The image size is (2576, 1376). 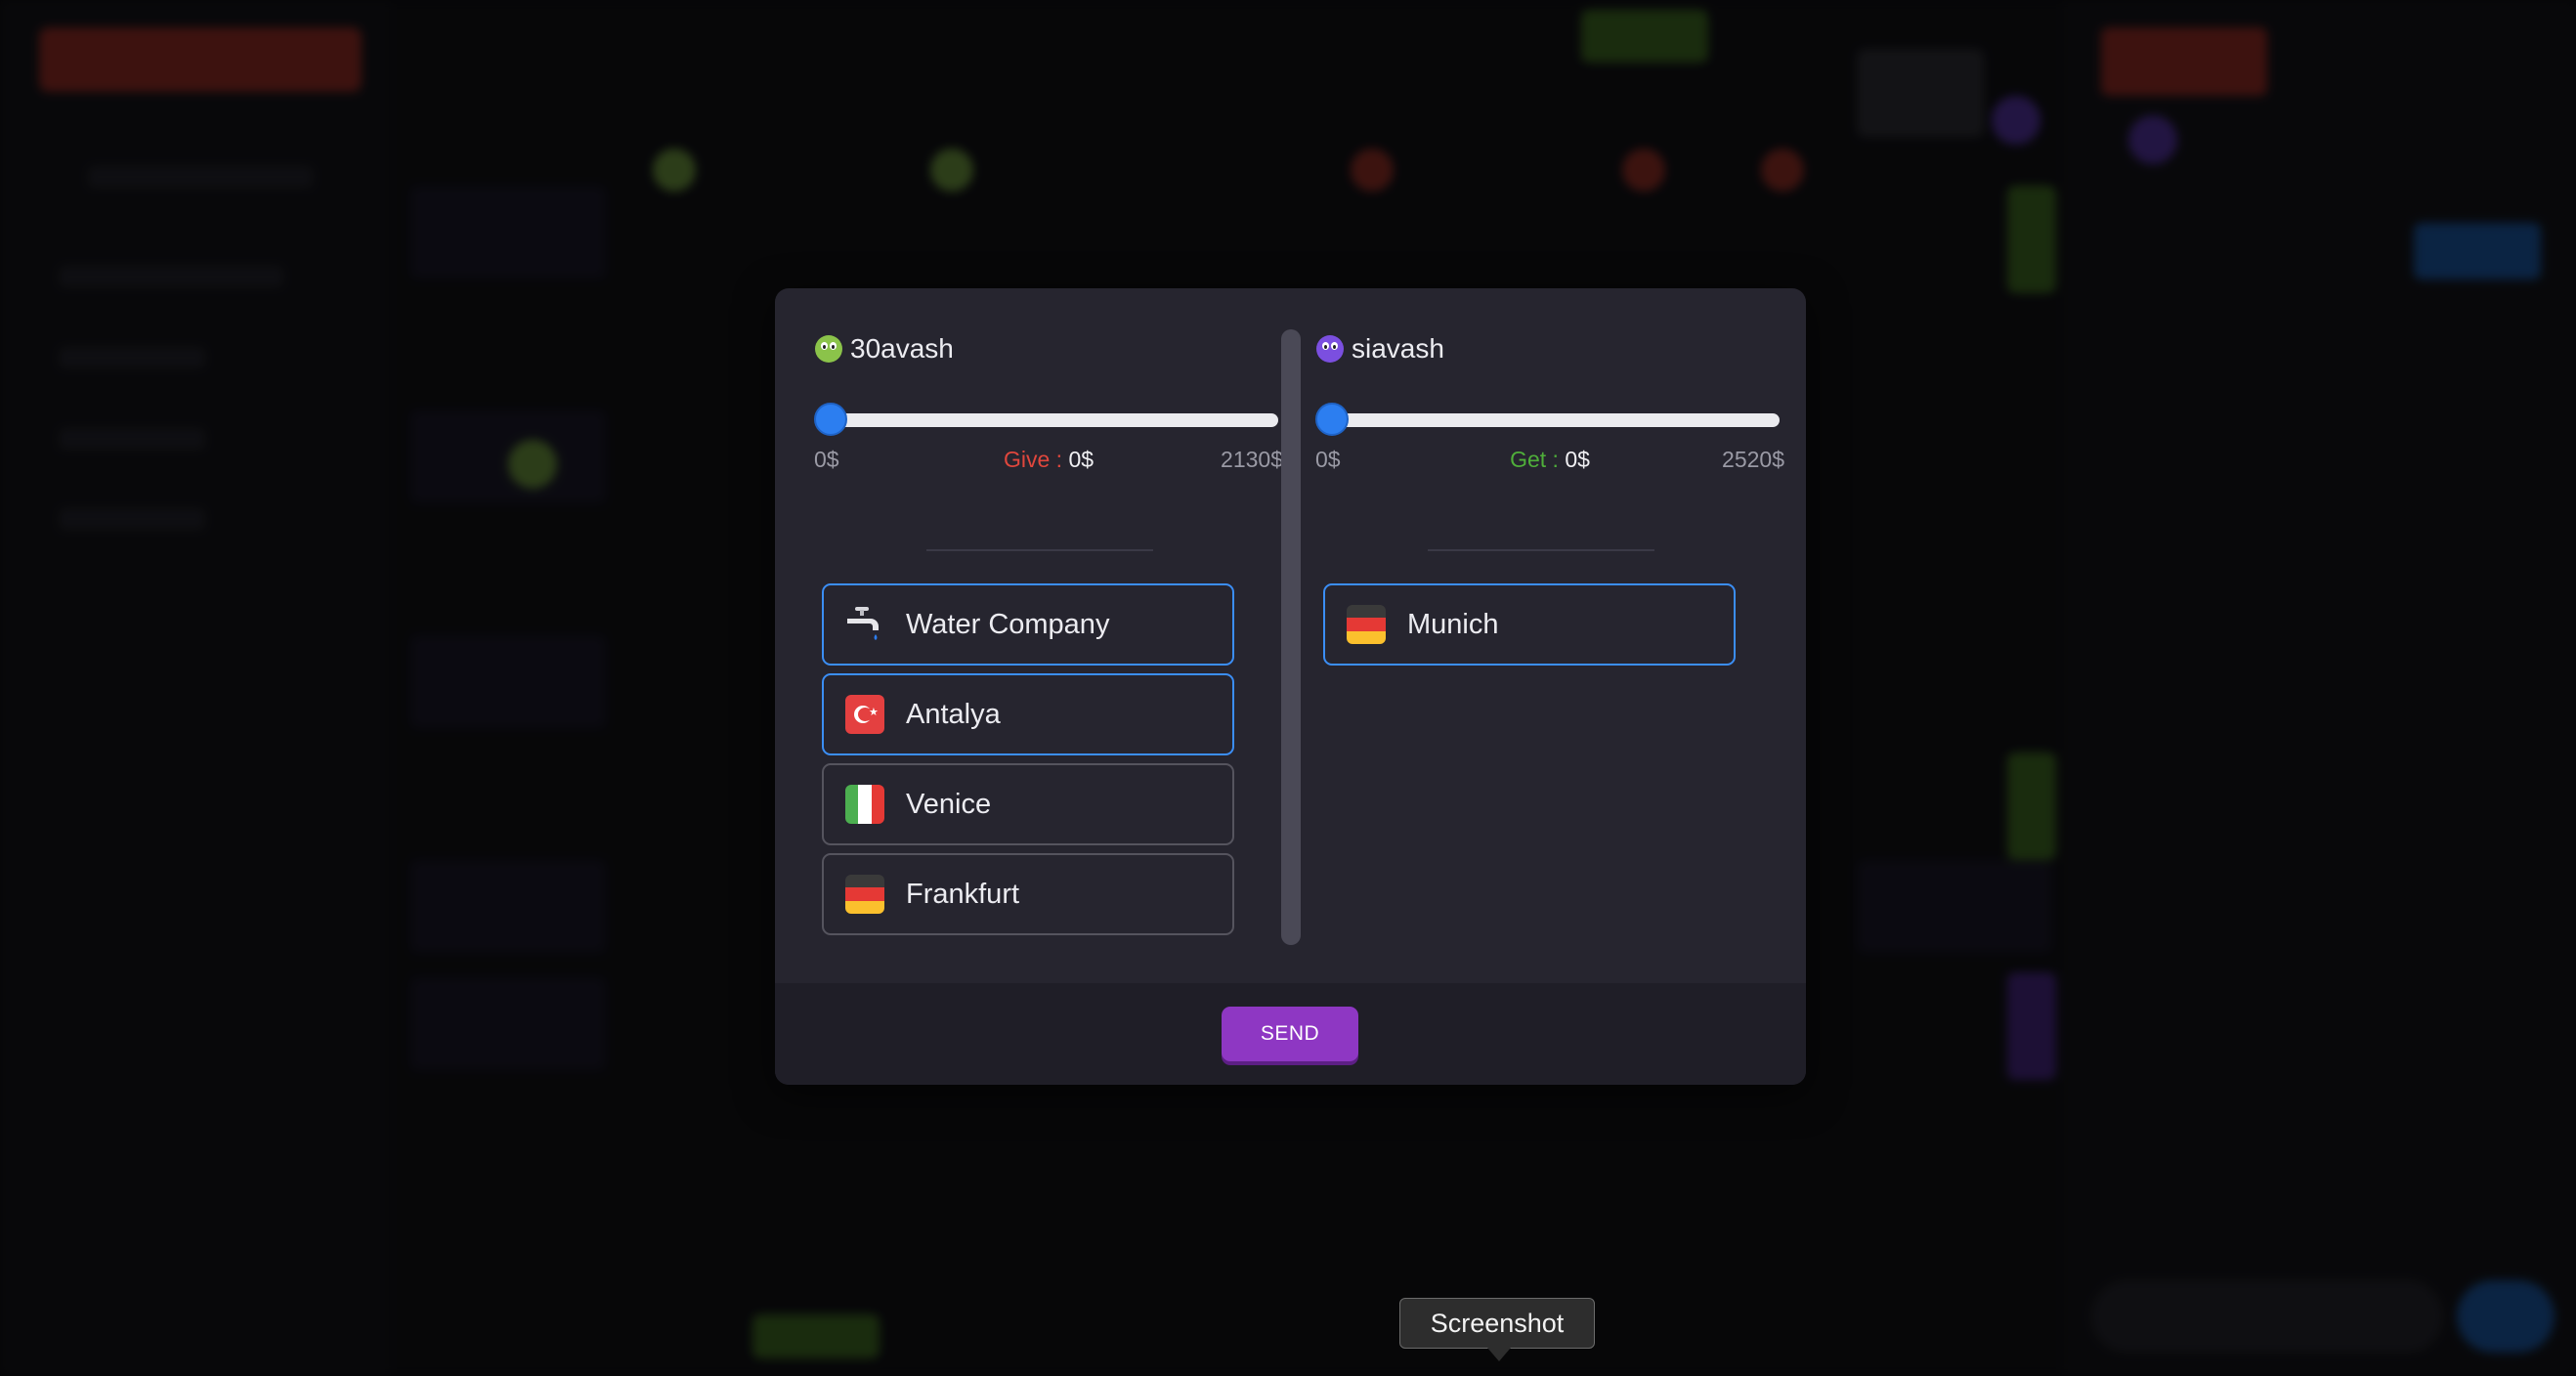 I want to click on get-label: Get :, so click(x=1538, y=459).